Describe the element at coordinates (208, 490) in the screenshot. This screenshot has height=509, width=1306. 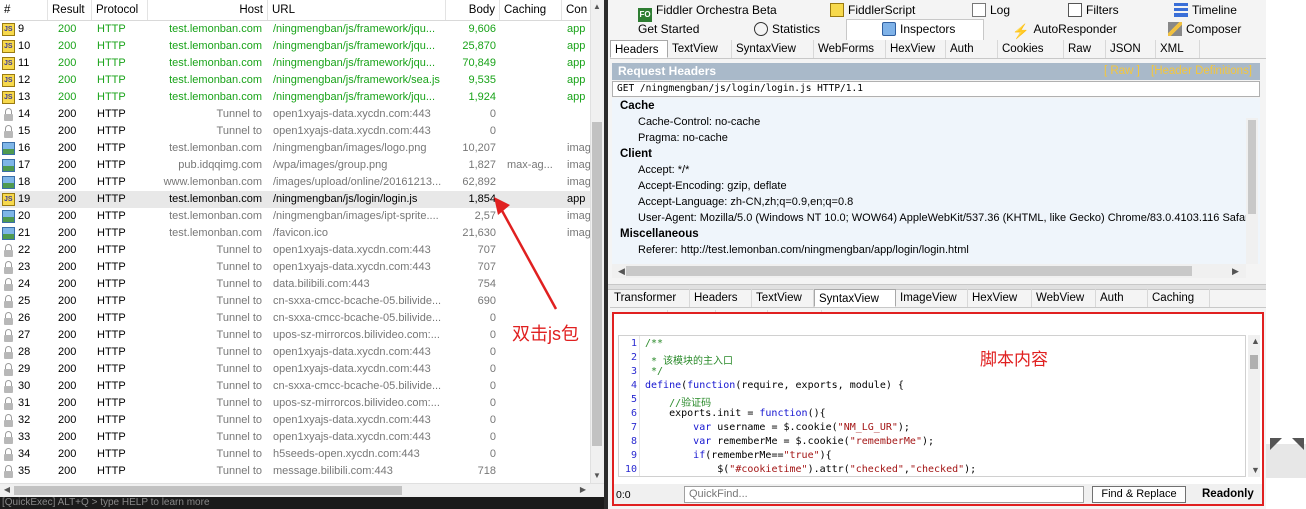
I see `horizontal-scroll-thumb` at that location.